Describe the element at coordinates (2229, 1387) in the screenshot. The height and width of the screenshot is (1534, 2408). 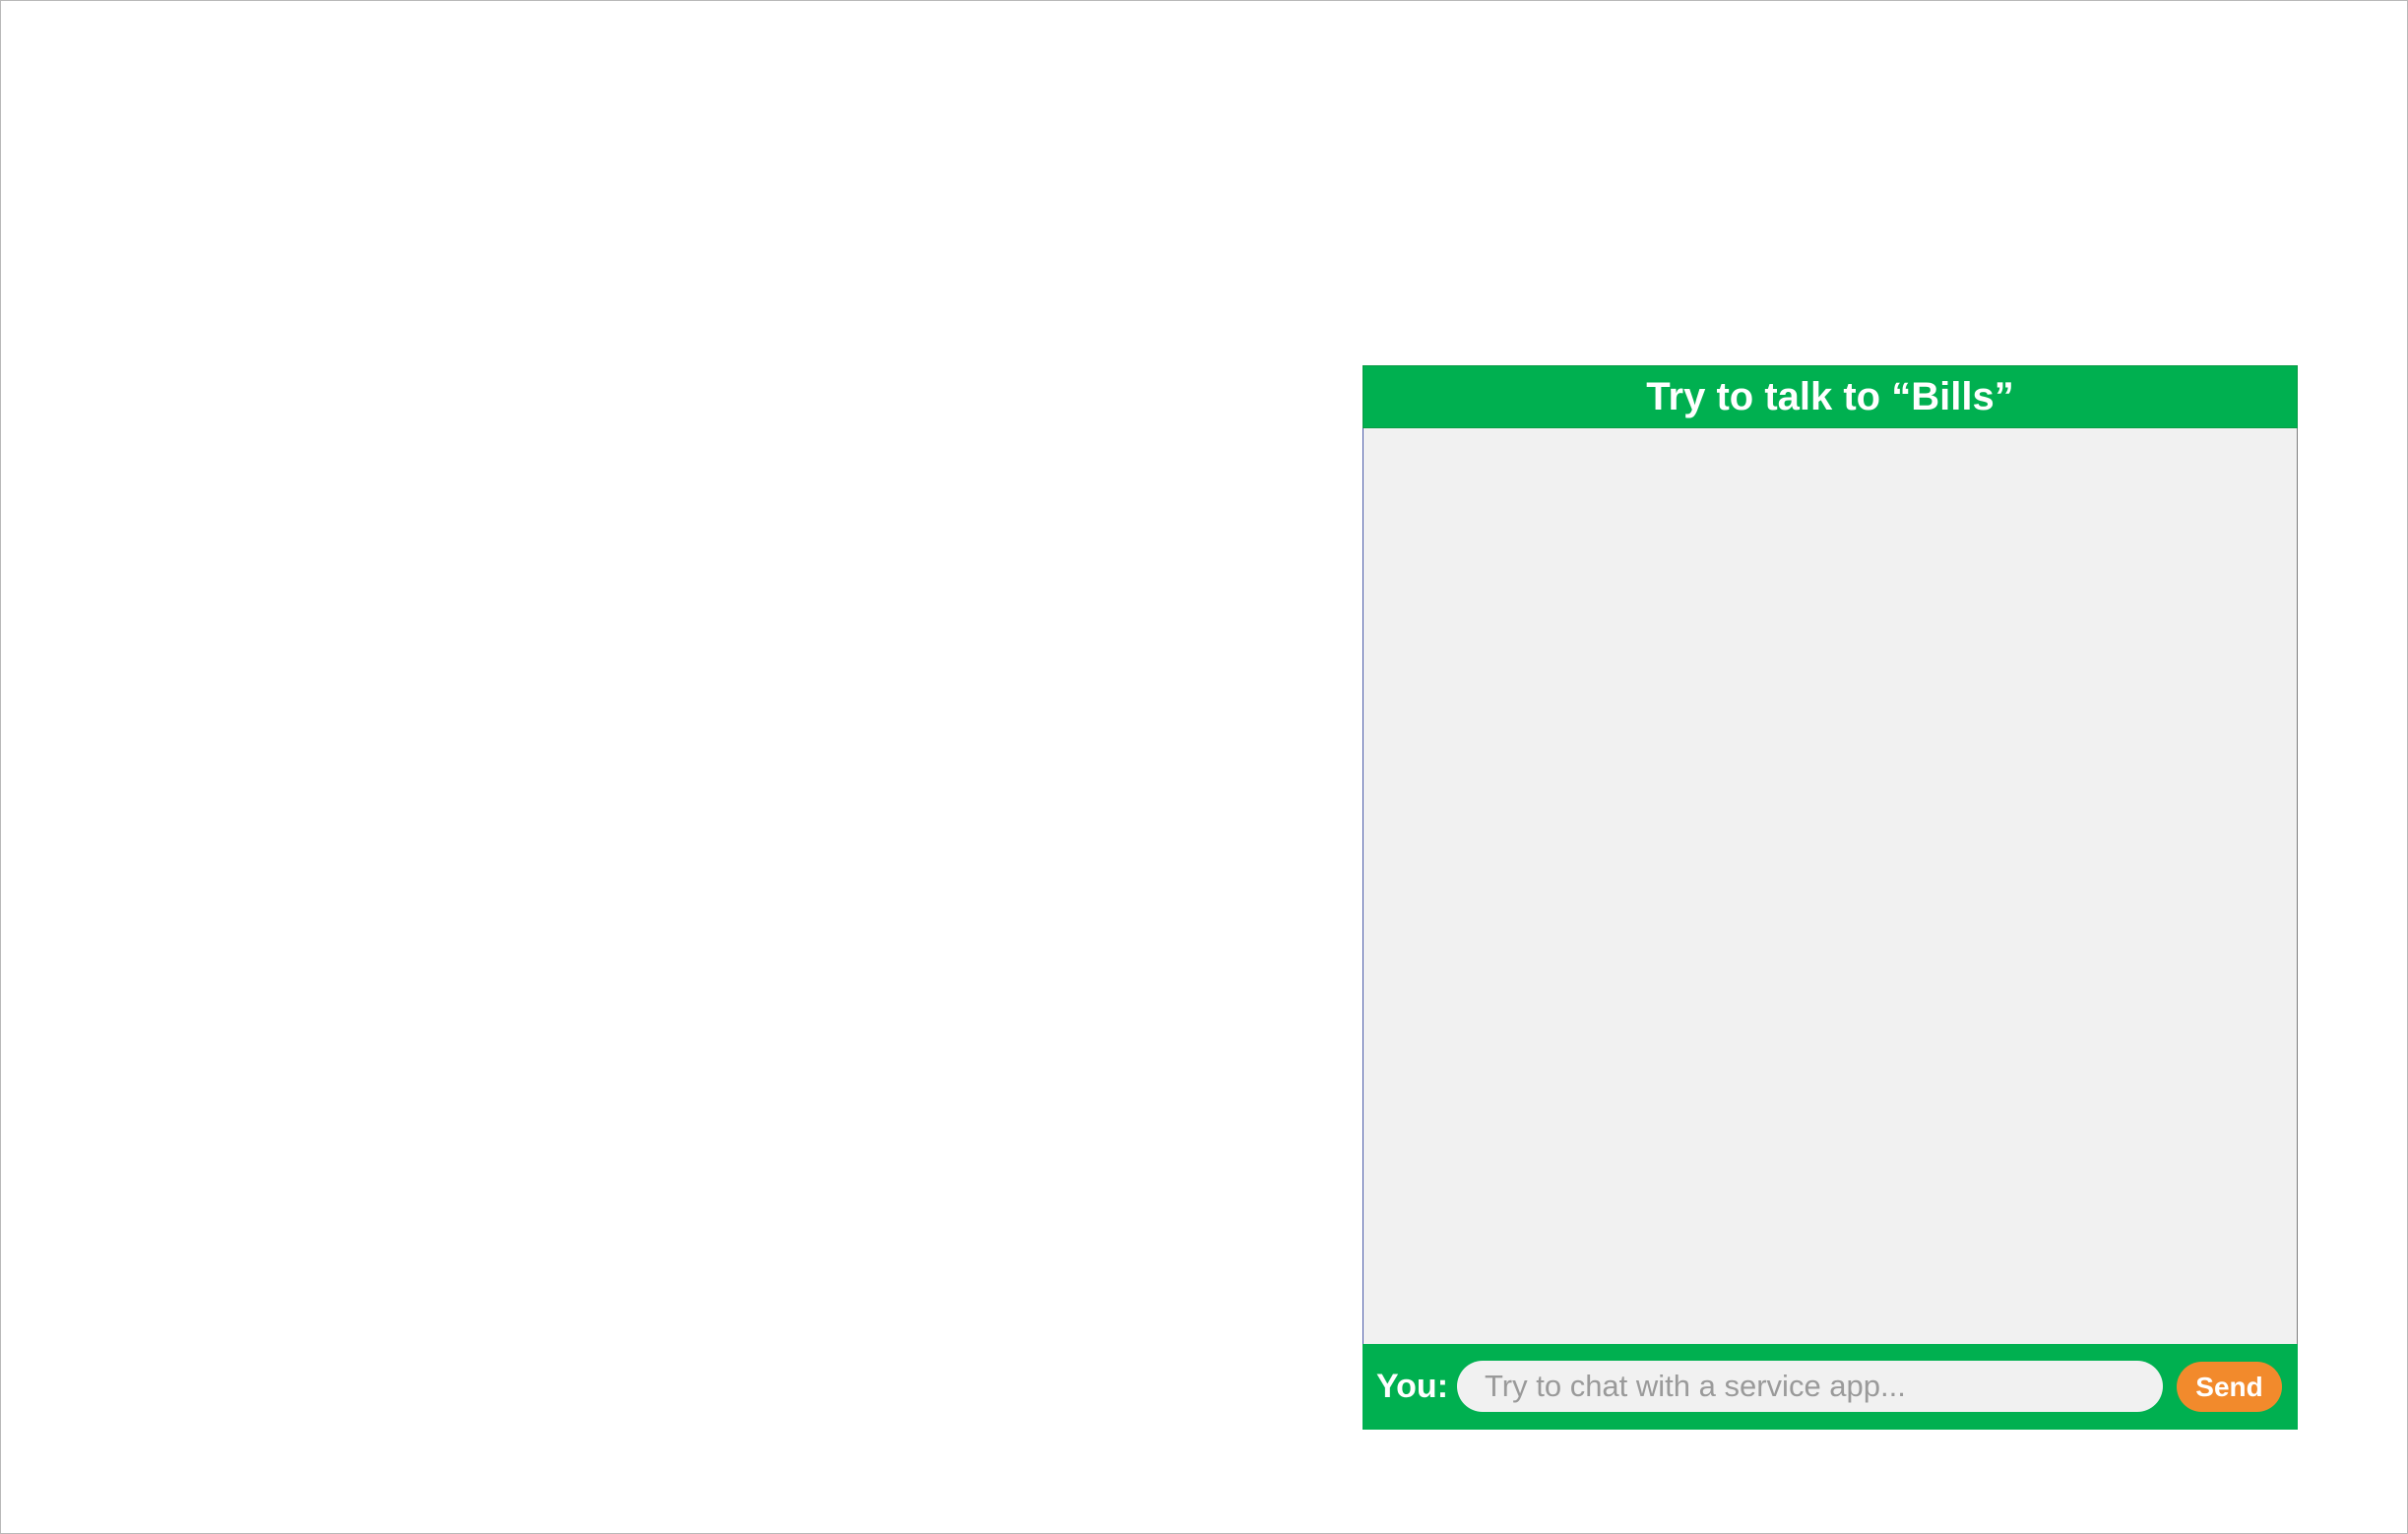
I see `send-button: Send` at that location.